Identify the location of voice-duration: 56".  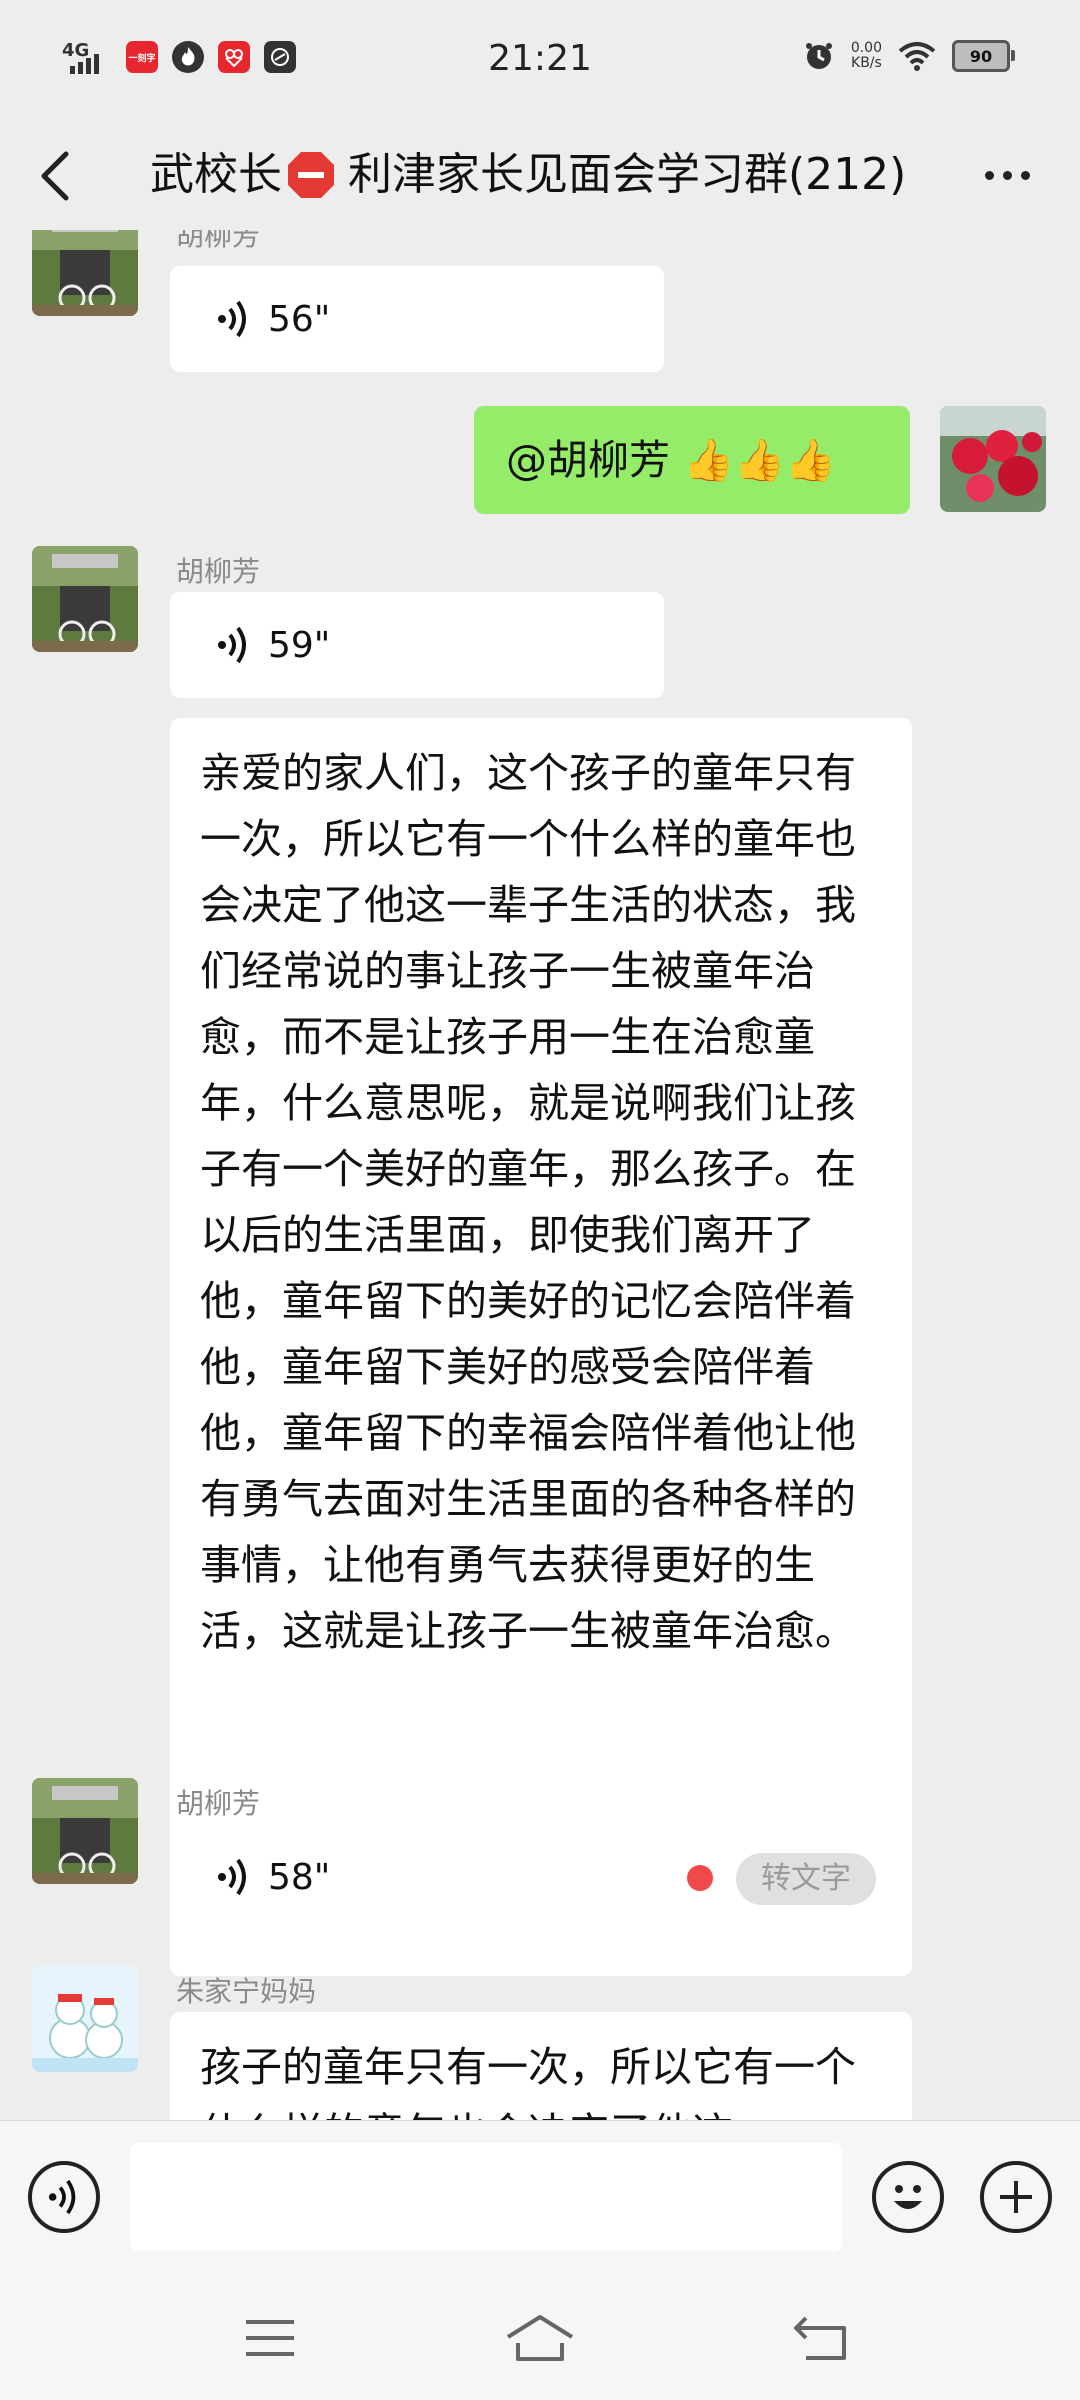
(299, 319).